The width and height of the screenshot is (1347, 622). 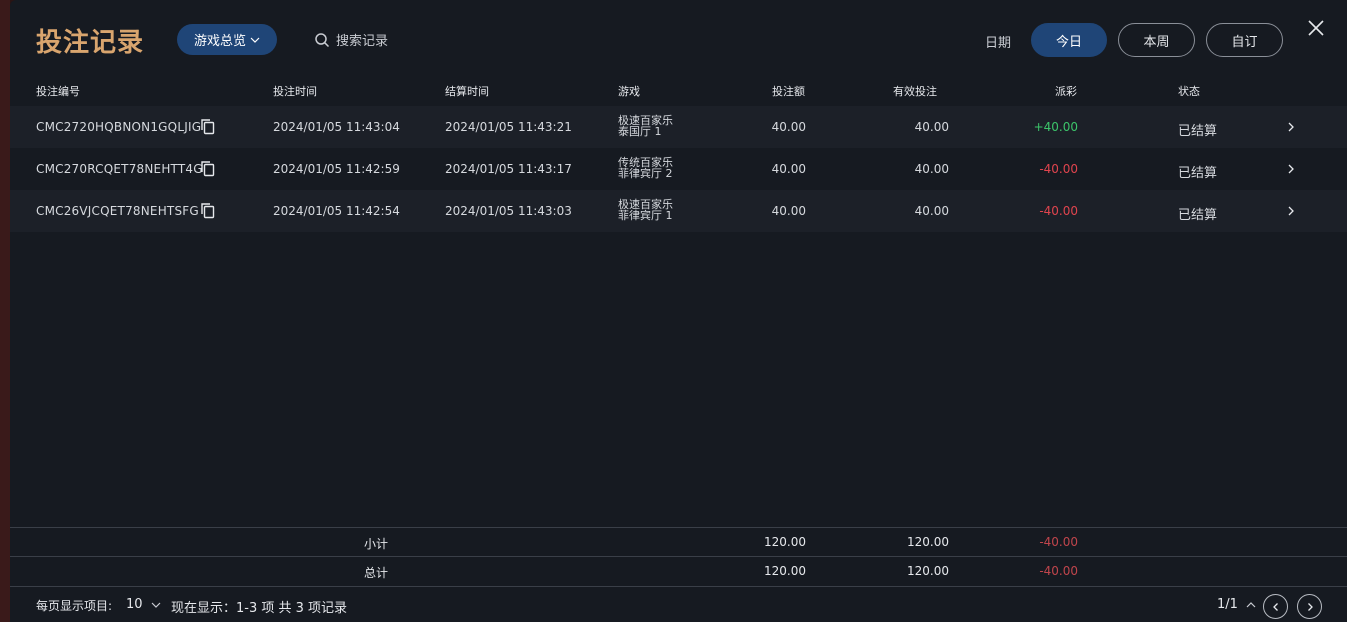 What do you see at coordinates (678, 604) in the screenshot?
I see `pagination-bar: 每页显示项目: 10 现在显示：1-3 项 共 3 项记录 1/1` at bounding box center [678, 604].